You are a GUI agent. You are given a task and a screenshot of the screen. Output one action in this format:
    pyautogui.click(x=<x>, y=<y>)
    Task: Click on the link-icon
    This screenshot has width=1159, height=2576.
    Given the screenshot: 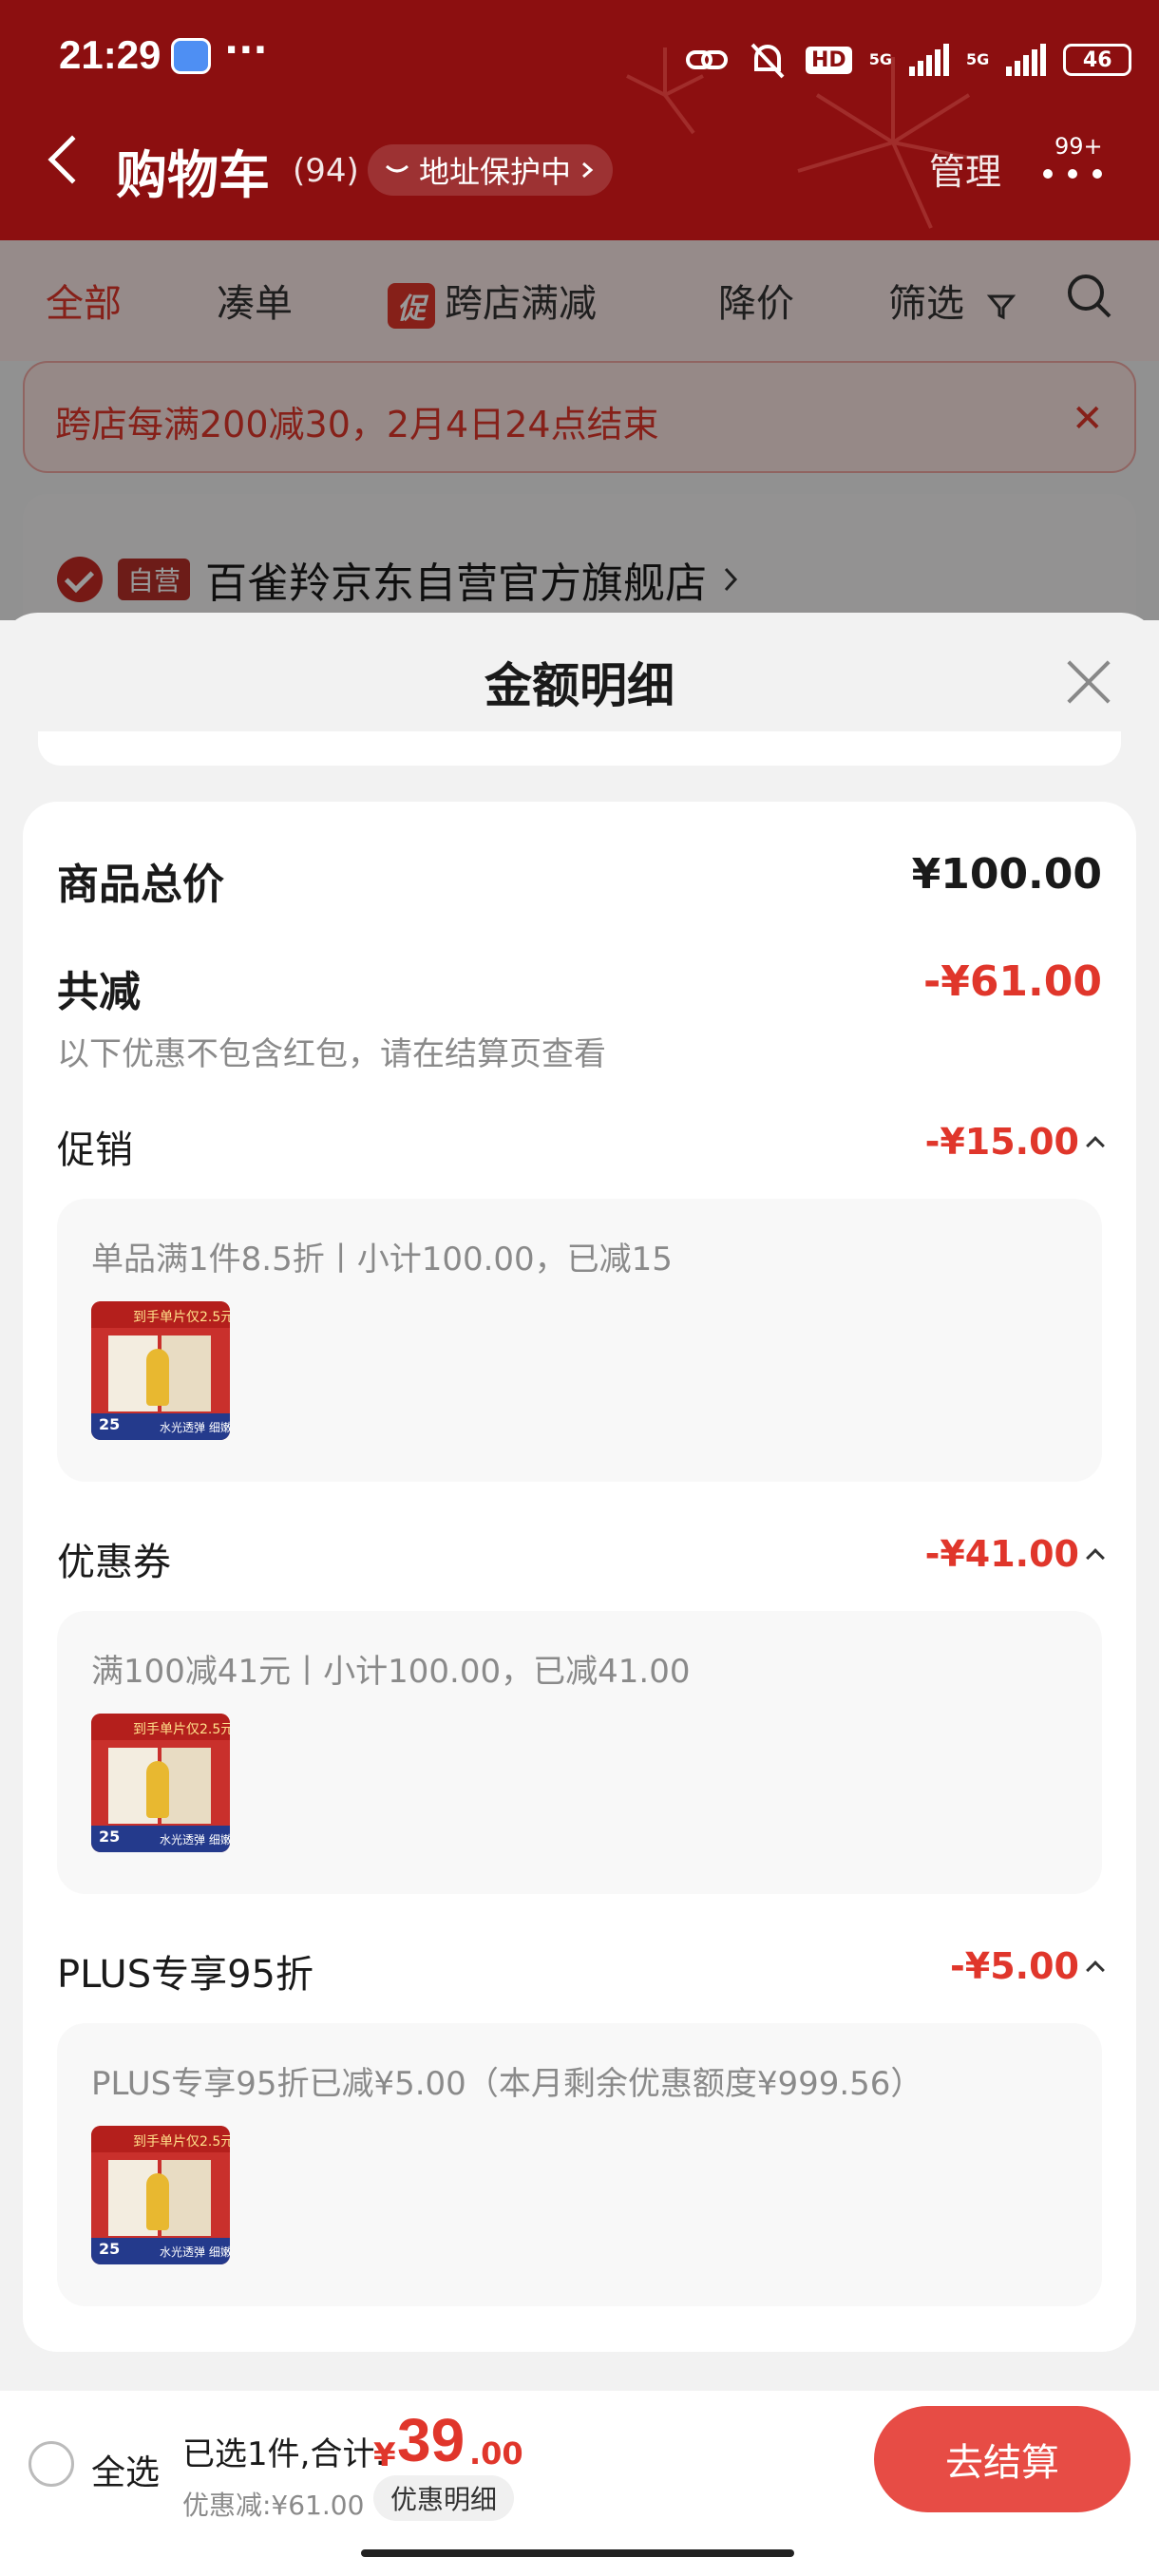 What is the action you would take?
    pyautogui.click(x=707, y=59)
    